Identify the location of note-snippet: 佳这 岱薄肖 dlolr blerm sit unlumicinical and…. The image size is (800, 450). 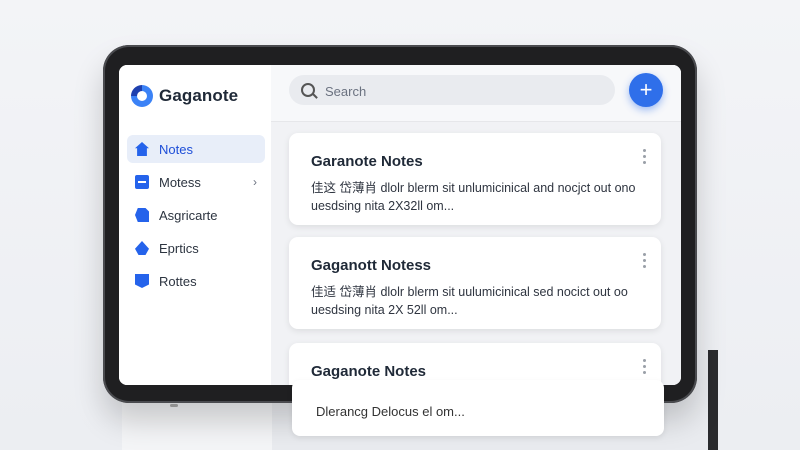
(473, 197).